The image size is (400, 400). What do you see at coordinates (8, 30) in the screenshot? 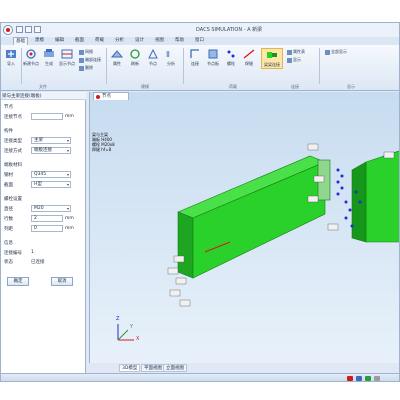
I see `app-logo-icon` at bounding box center [8, 30].